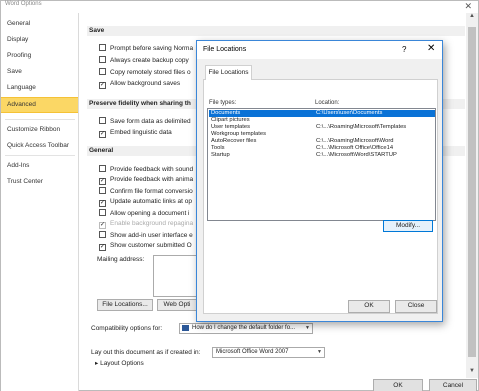 This screenshot has height=391, width=479. What do you see at coordinates (223, 103) in the screenshot?
I see `file-types-column-header: File types:` at bounding box center [223, 103].